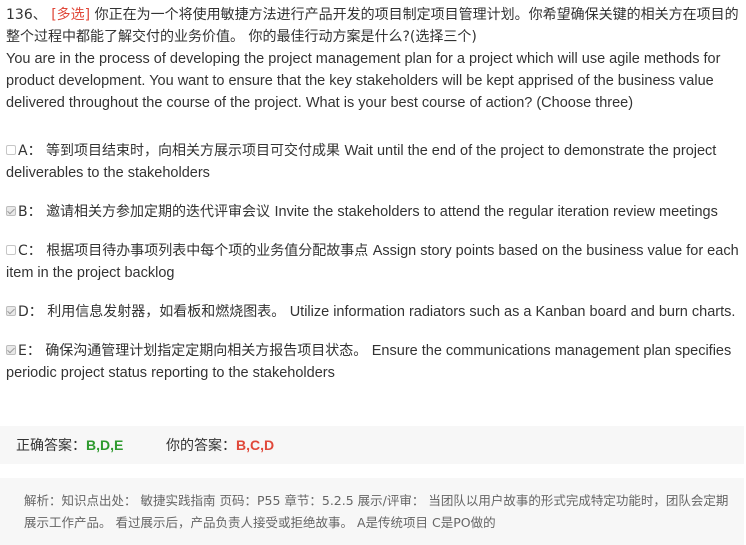 Image resolution: width=746 pixels, height=545 pixels. What do you see at coordinates (11, 250) in the screenshot?
I see `option-c-checkbox` at bounding box center [11, 250].